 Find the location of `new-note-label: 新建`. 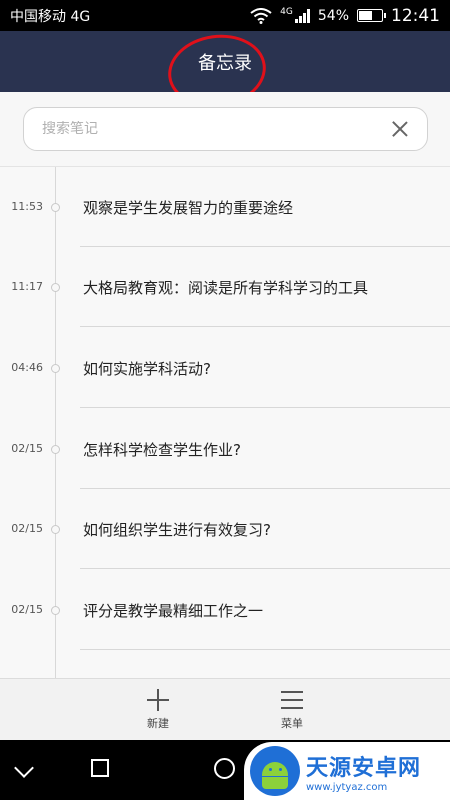

new-note-label: 新建 is located at coordinates (158, 723).